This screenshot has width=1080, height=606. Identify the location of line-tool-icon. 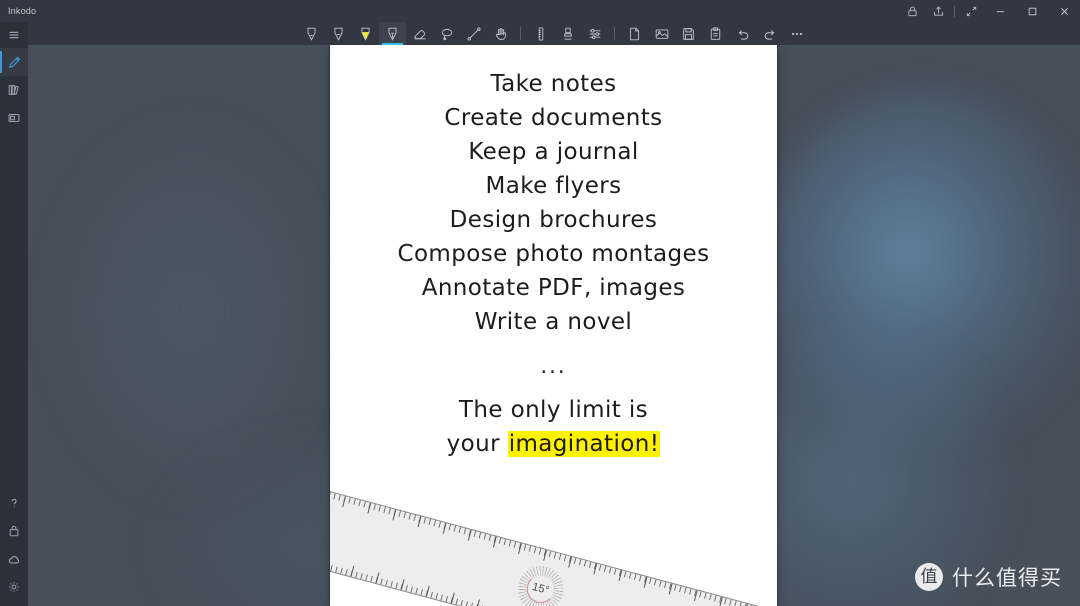
(474, 34).